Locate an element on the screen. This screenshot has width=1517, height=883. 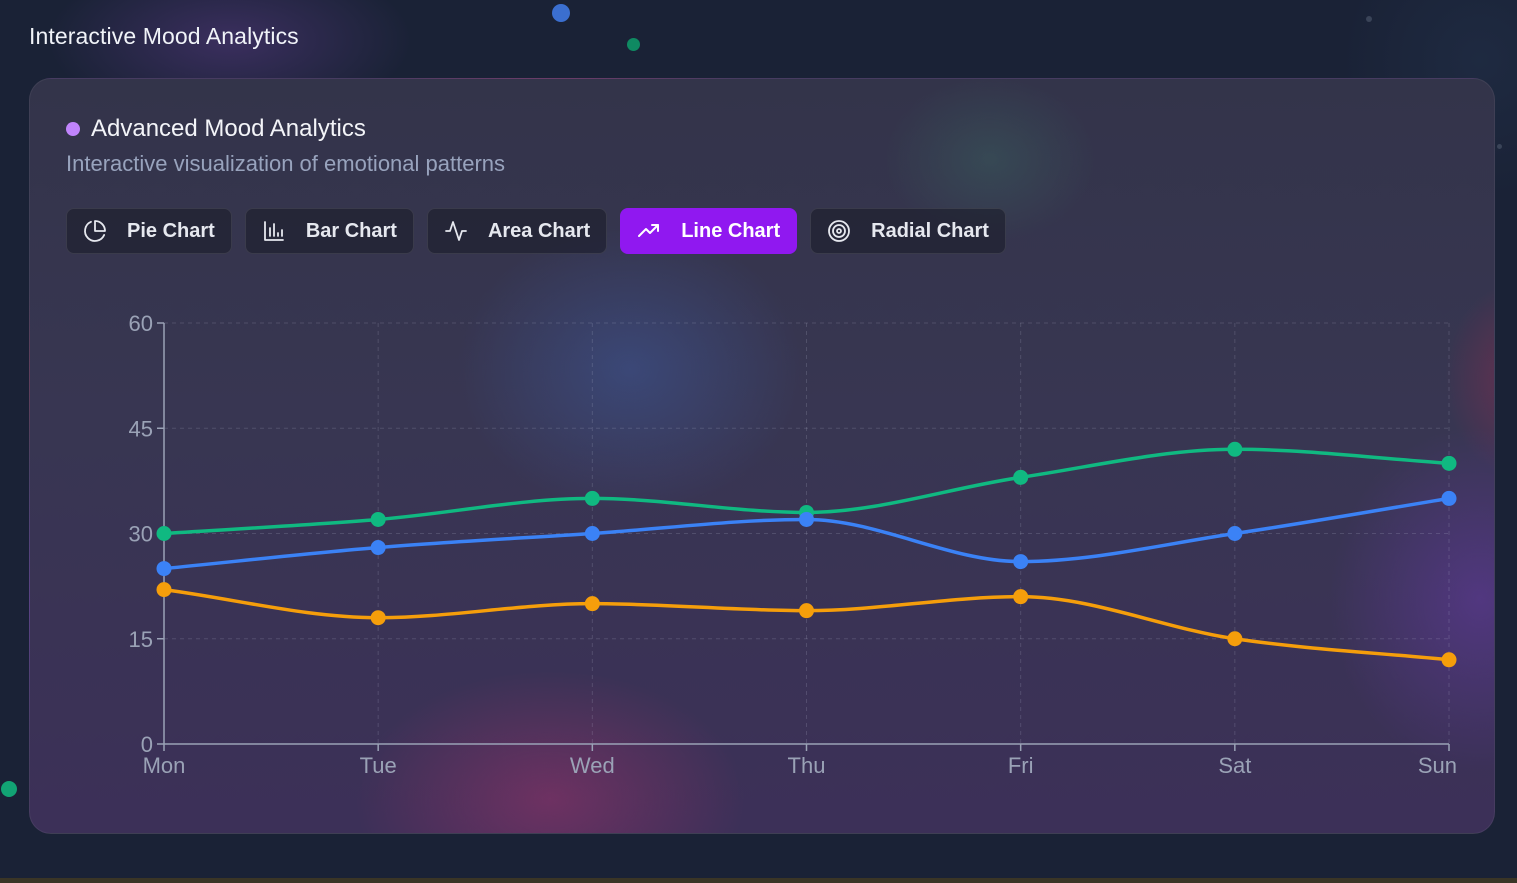
x-tick-label: Sun is located at coordinates (1437, 765).